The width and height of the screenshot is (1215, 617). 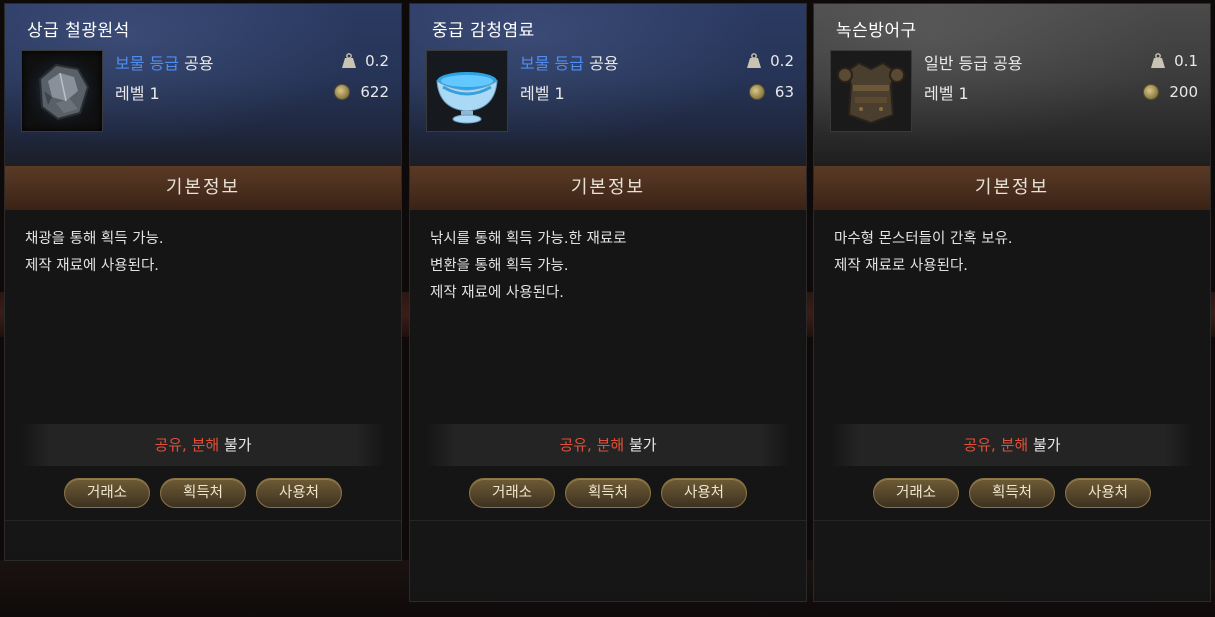 I want to click on price-value: 622, so click(x=374, y=92).